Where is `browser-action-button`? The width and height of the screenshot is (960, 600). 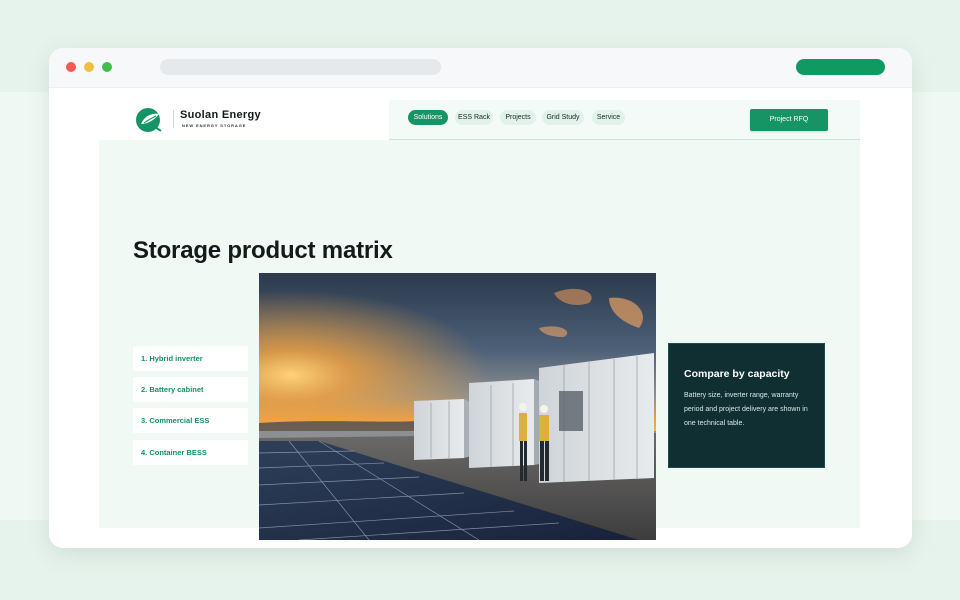 browser-action-button is located at coordinates (840, 67).